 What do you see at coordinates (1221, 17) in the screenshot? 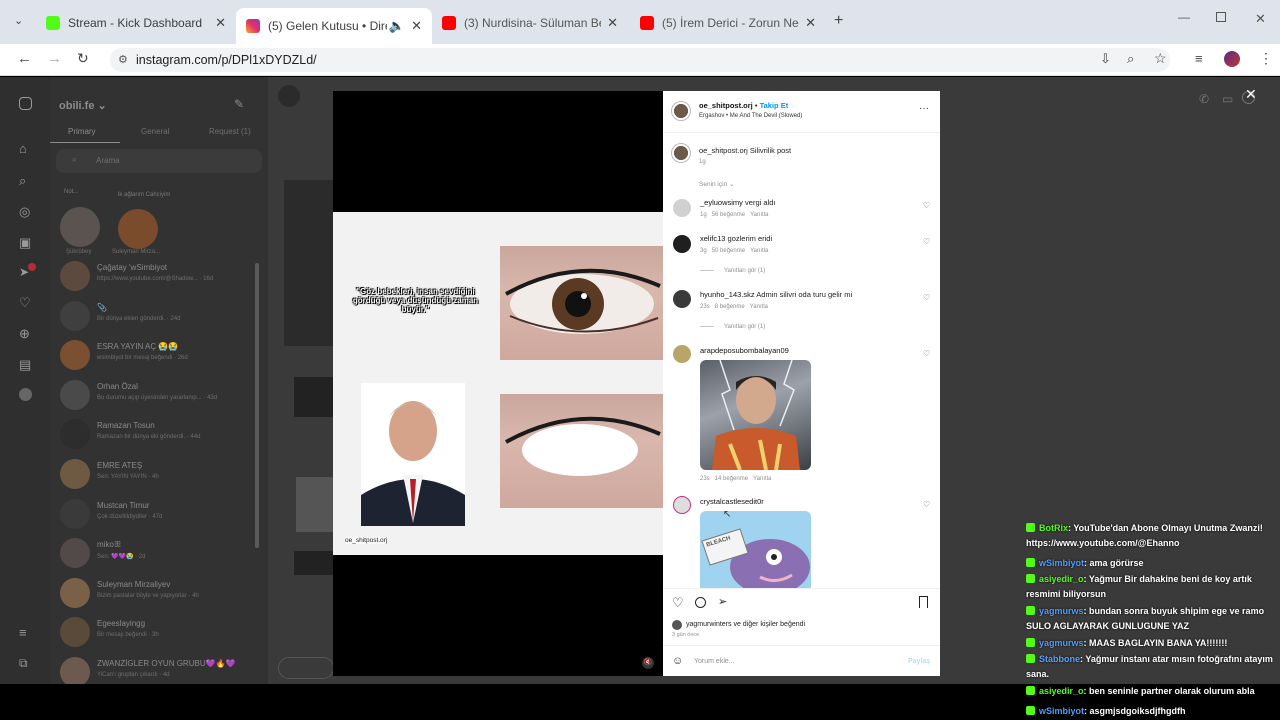
I see `maximize-window-icon` at bounding box center [1221, 17].